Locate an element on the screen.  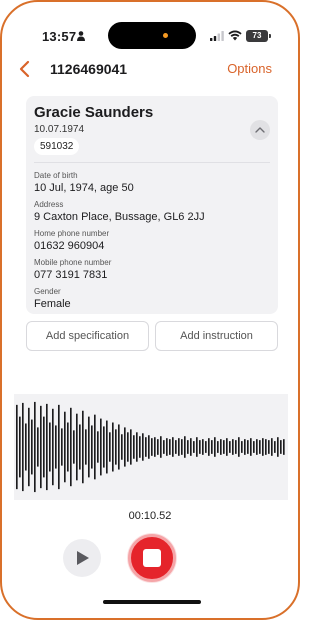
patient-id-badge: 591032 is located at coordinates (57, 146).